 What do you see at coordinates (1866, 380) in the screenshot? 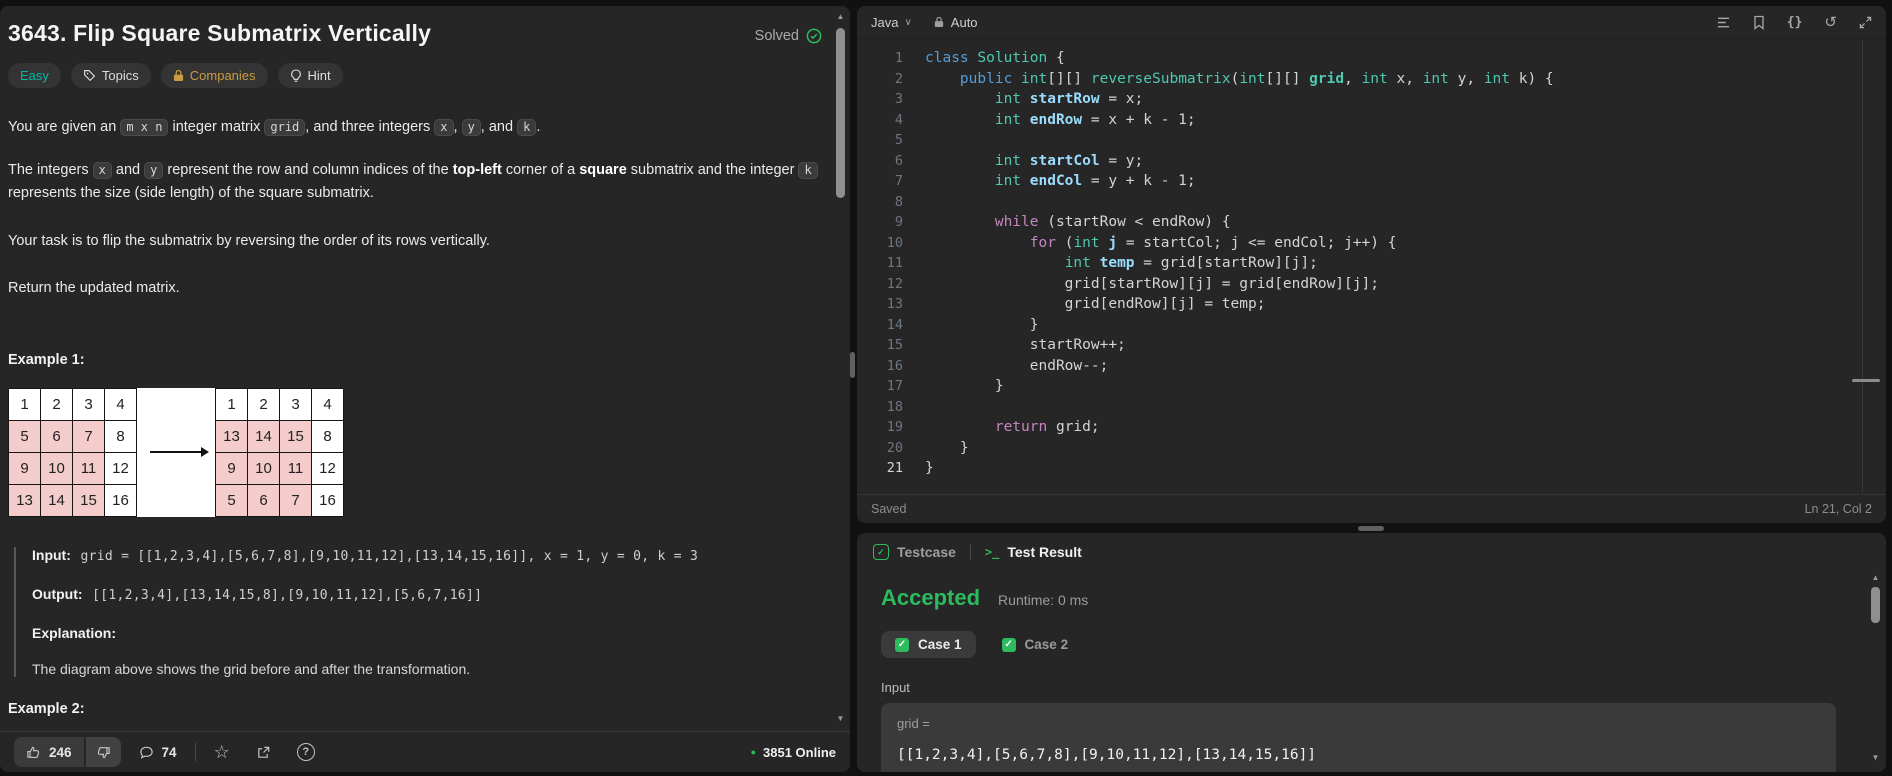
I see `editor-scrollbar-thumb` at bounding box center [1866, 380].